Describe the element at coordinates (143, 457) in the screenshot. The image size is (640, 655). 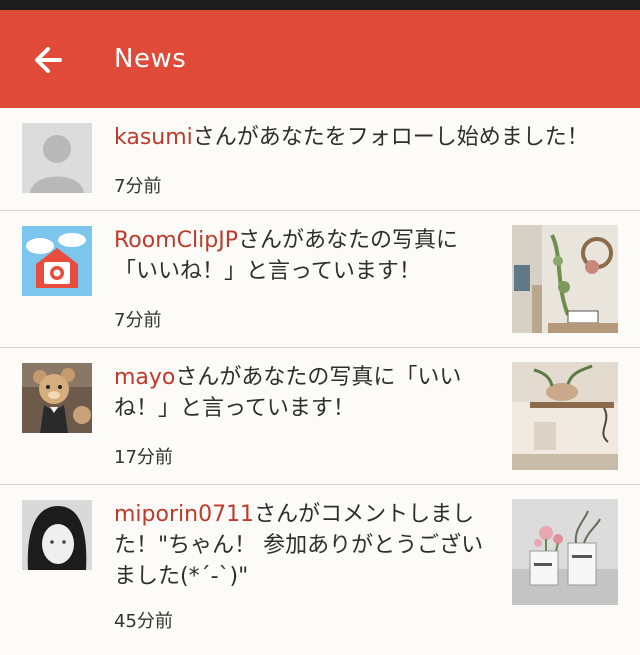
I see `timestamp: 17分前` at that location.